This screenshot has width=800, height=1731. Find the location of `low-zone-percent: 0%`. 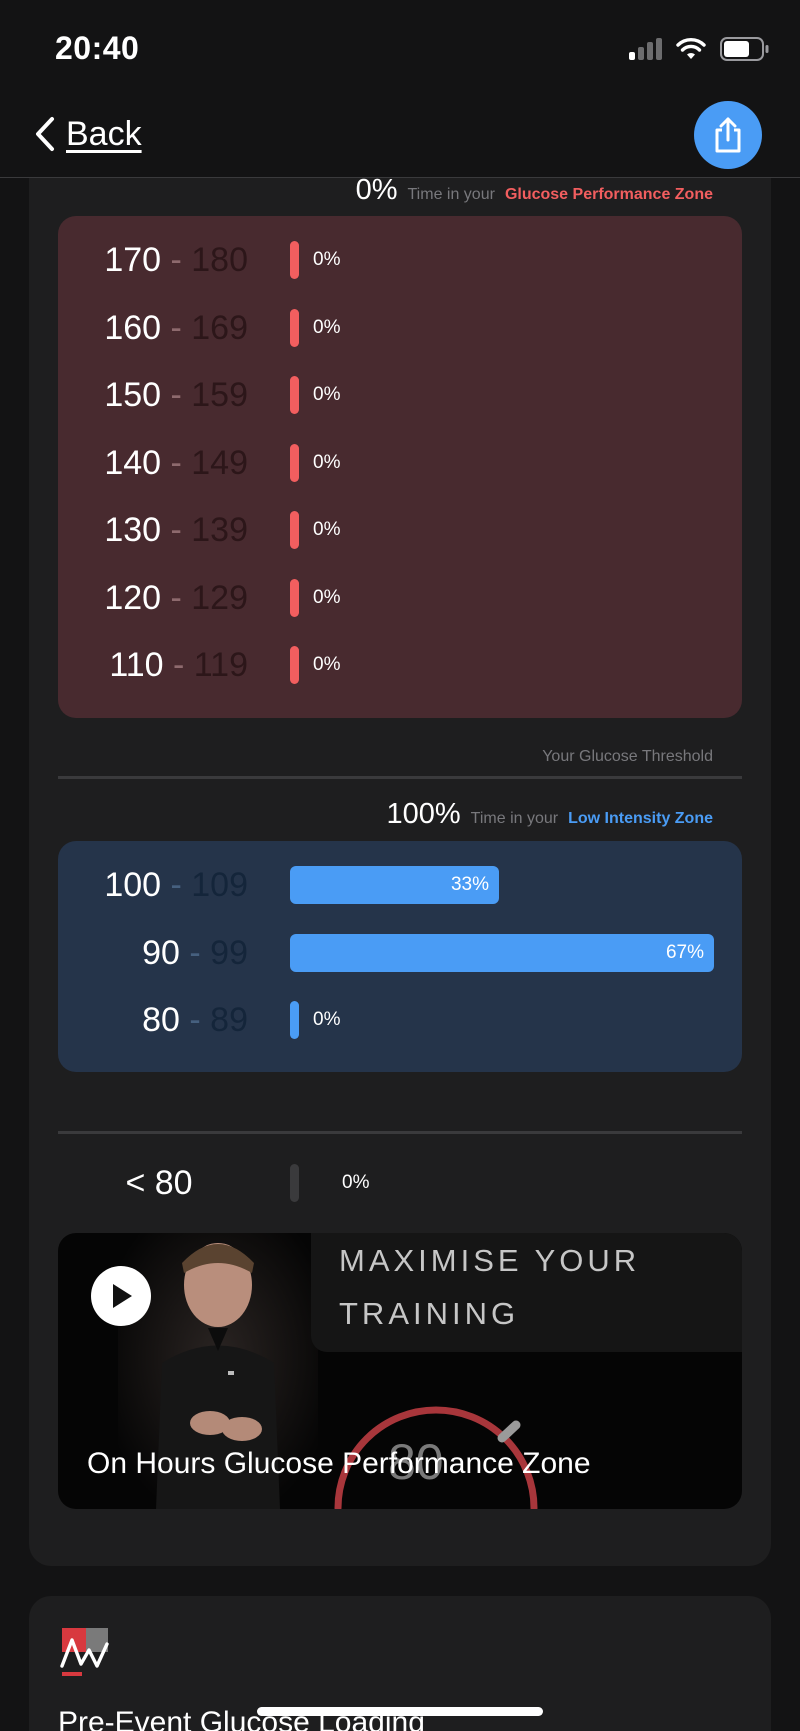

low-zone-percent: 0% is located at coordinates (327, 1019).